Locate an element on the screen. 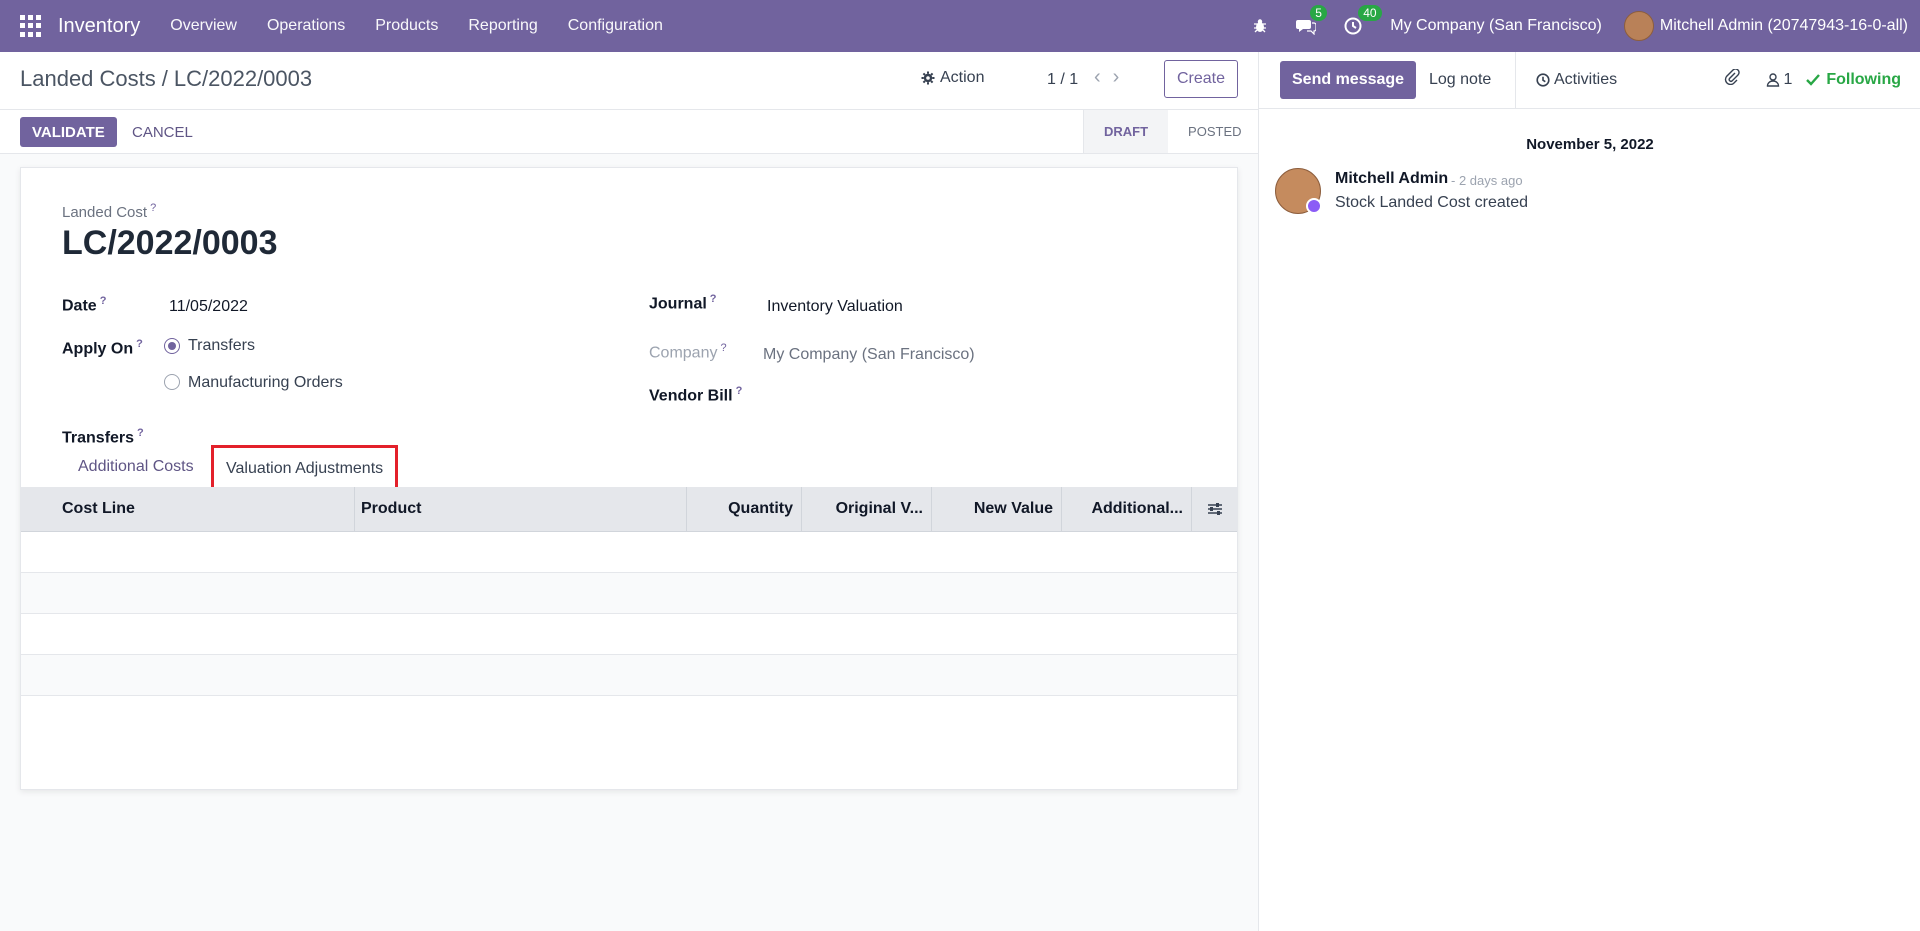  cancel-button: CANCEL is located at coordinates (162, 132).